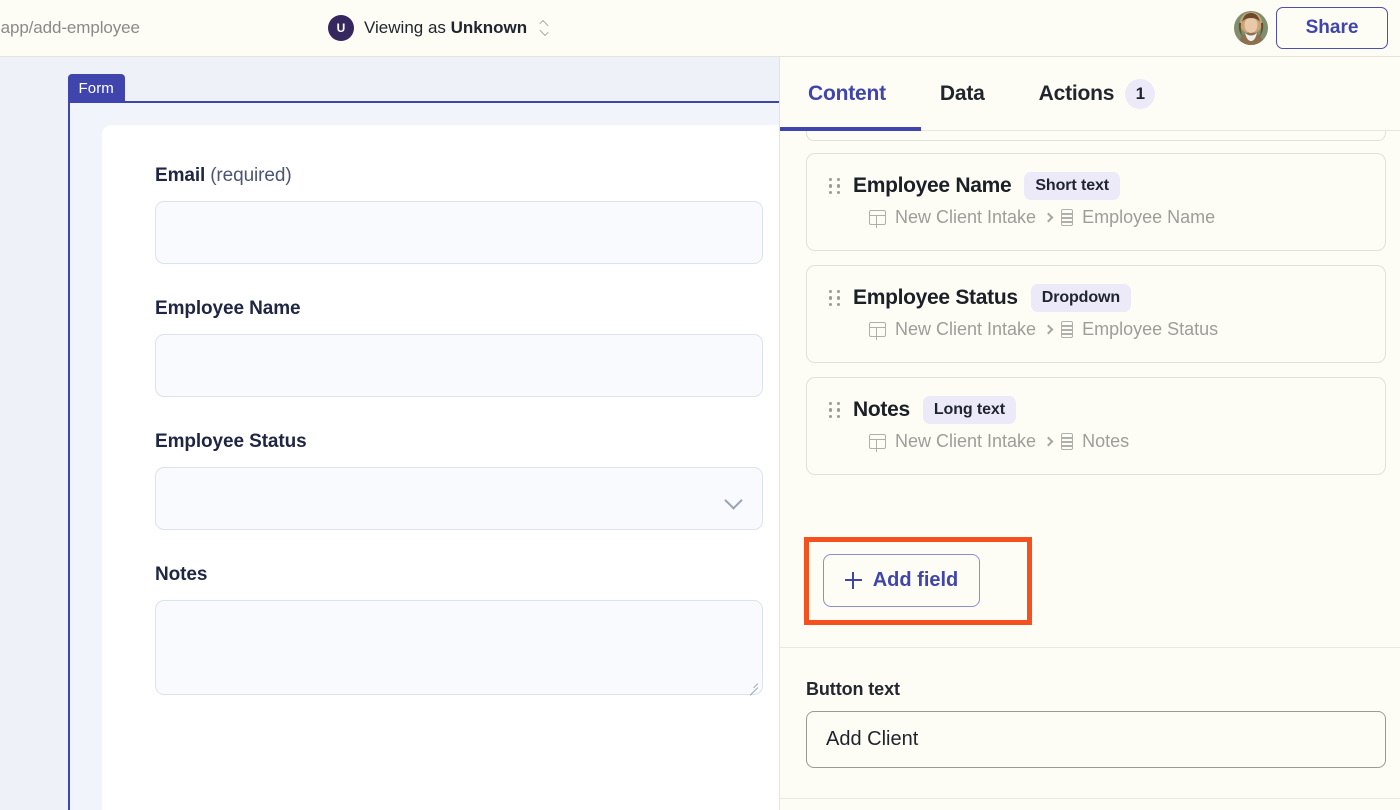 This screenshot has height=810, width=1400. I want to click on form-field-email: Email (required), so click(467, 214).